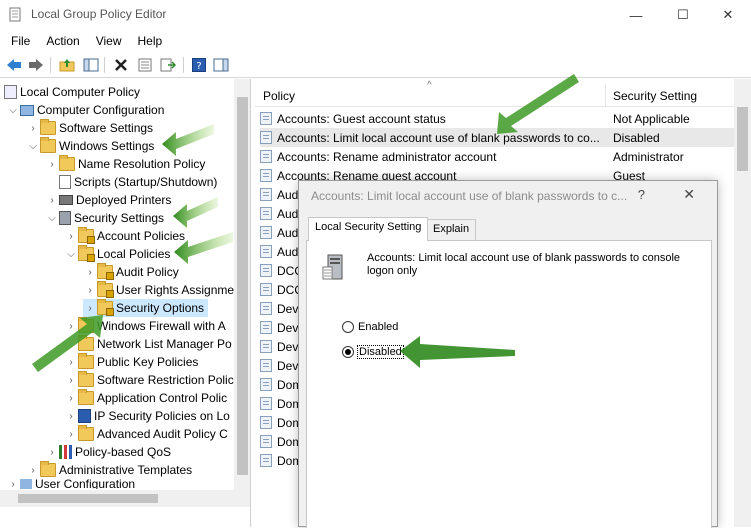 This screenshot has width=751, height=528. What do you see at coordinates (36, 65) in the screenshot?
I see `forward-button` at bounding box center [36, 65].